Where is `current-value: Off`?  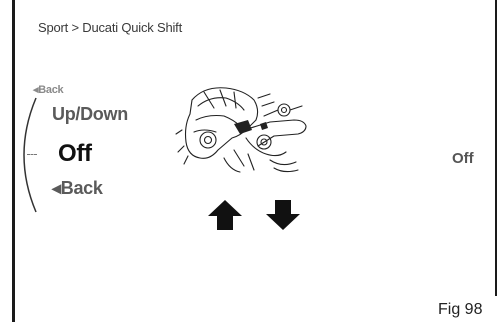
current-value: Off is located at coordinates (463, 158).